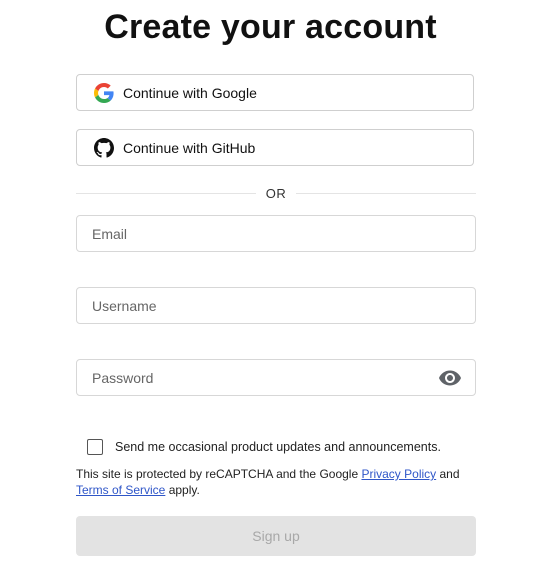 This screenshot has width=541, height=583. What do you see at coordinates (450, 378) in the screenshot?
I see `eye-icon` at bounding box center [450, 378].